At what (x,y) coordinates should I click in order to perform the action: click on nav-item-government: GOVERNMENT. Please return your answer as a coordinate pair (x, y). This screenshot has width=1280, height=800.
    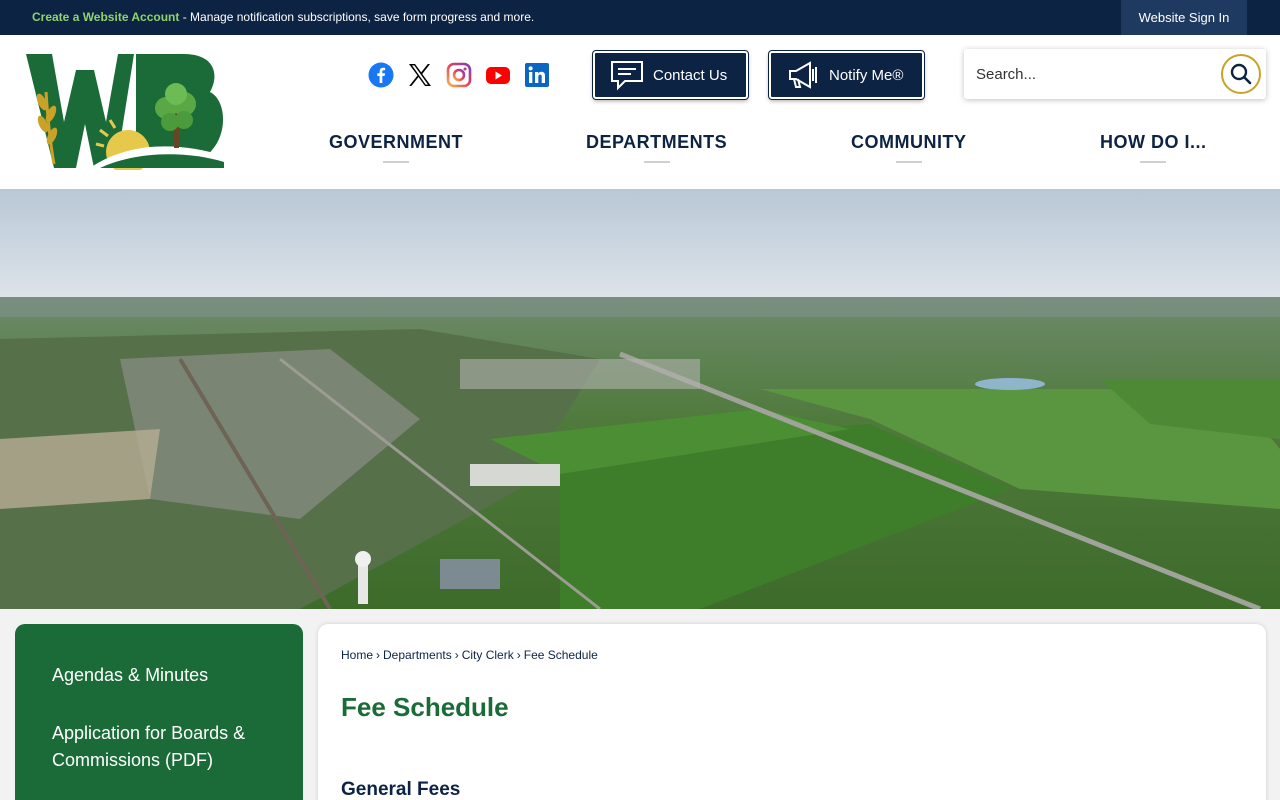
    Looking at the image, I should click on (396, 147).